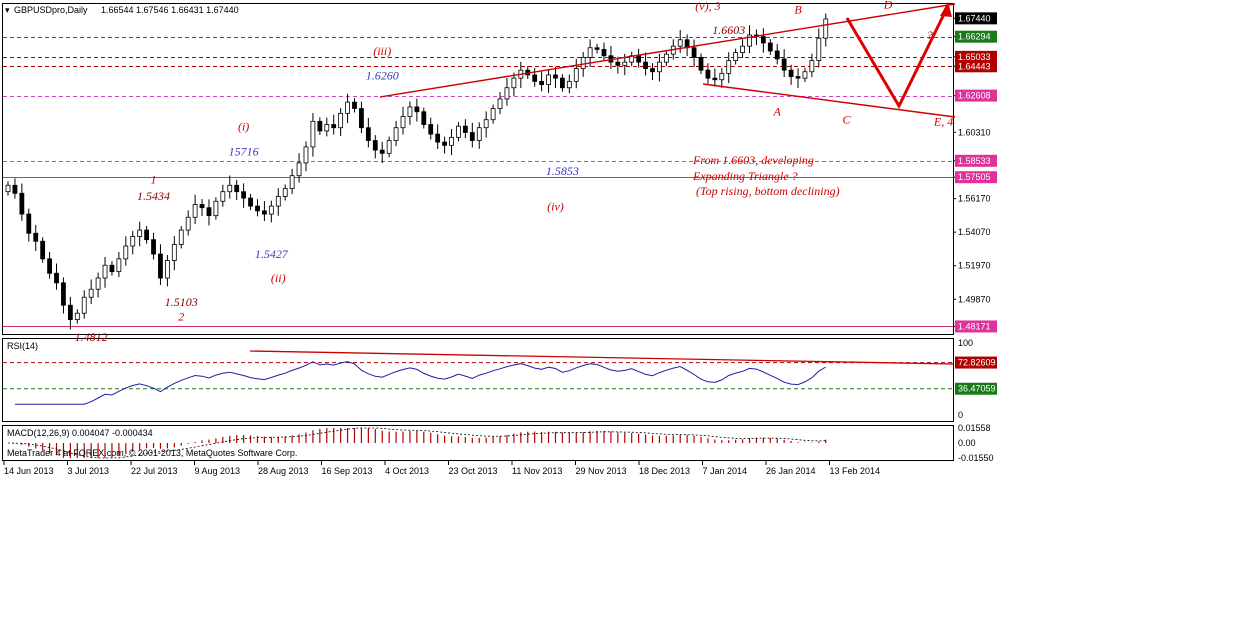 The width and height of the screenshot is (1255, 641). What do you see at coordinates (153, 196) in the screenshot?
I see `wave-annotation: 1.5434` at bounding box center [153, 196].